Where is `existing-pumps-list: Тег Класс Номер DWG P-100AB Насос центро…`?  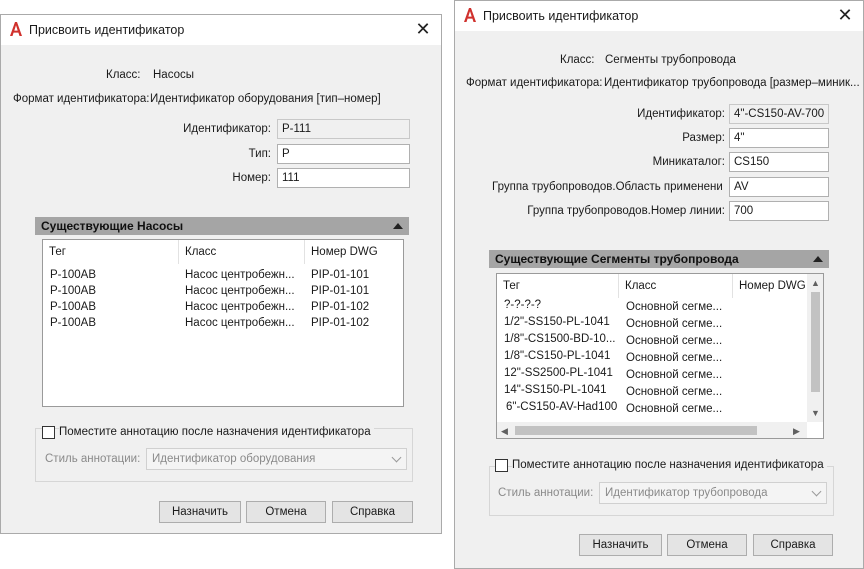
existing-pumps-list: Тег Класс Номер DWG P-100AB Насос центро… is located at coordinates (223, 323).